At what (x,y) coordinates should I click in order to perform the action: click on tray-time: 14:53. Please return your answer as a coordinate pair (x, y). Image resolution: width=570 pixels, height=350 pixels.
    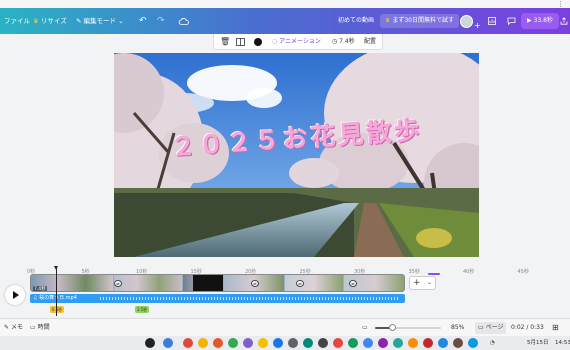
    Looking at the image, I should click on (562, 343).